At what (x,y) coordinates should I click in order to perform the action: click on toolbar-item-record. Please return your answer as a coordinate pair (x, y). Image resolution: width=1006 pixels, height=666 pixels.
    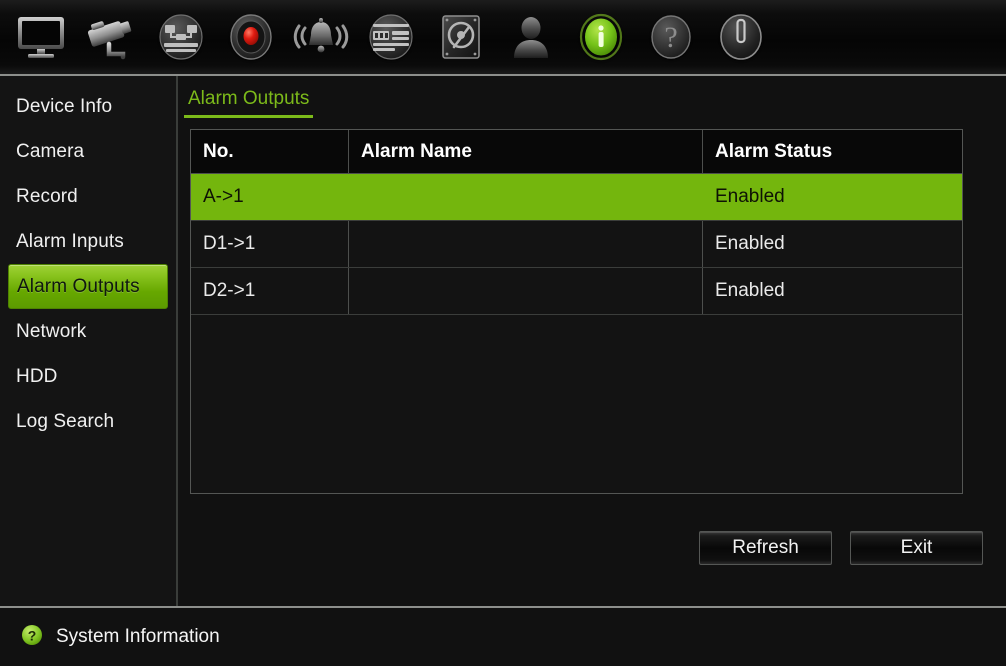
    Looking at the image, I should click on (251, 37).